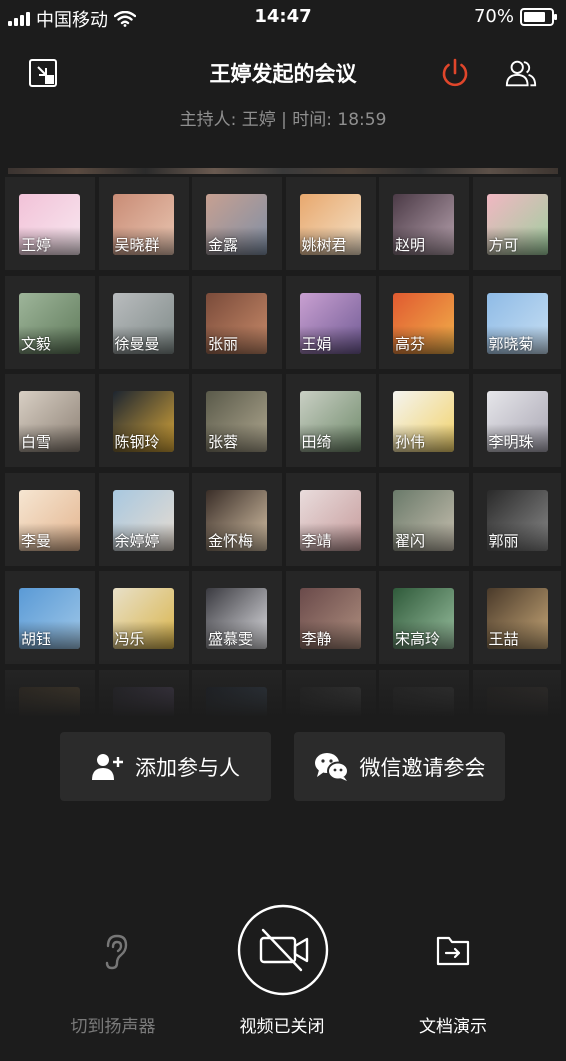 This screenshot has width=566, height=1061. I want to click on participant-tile: 张蓉, so click(237, 420).